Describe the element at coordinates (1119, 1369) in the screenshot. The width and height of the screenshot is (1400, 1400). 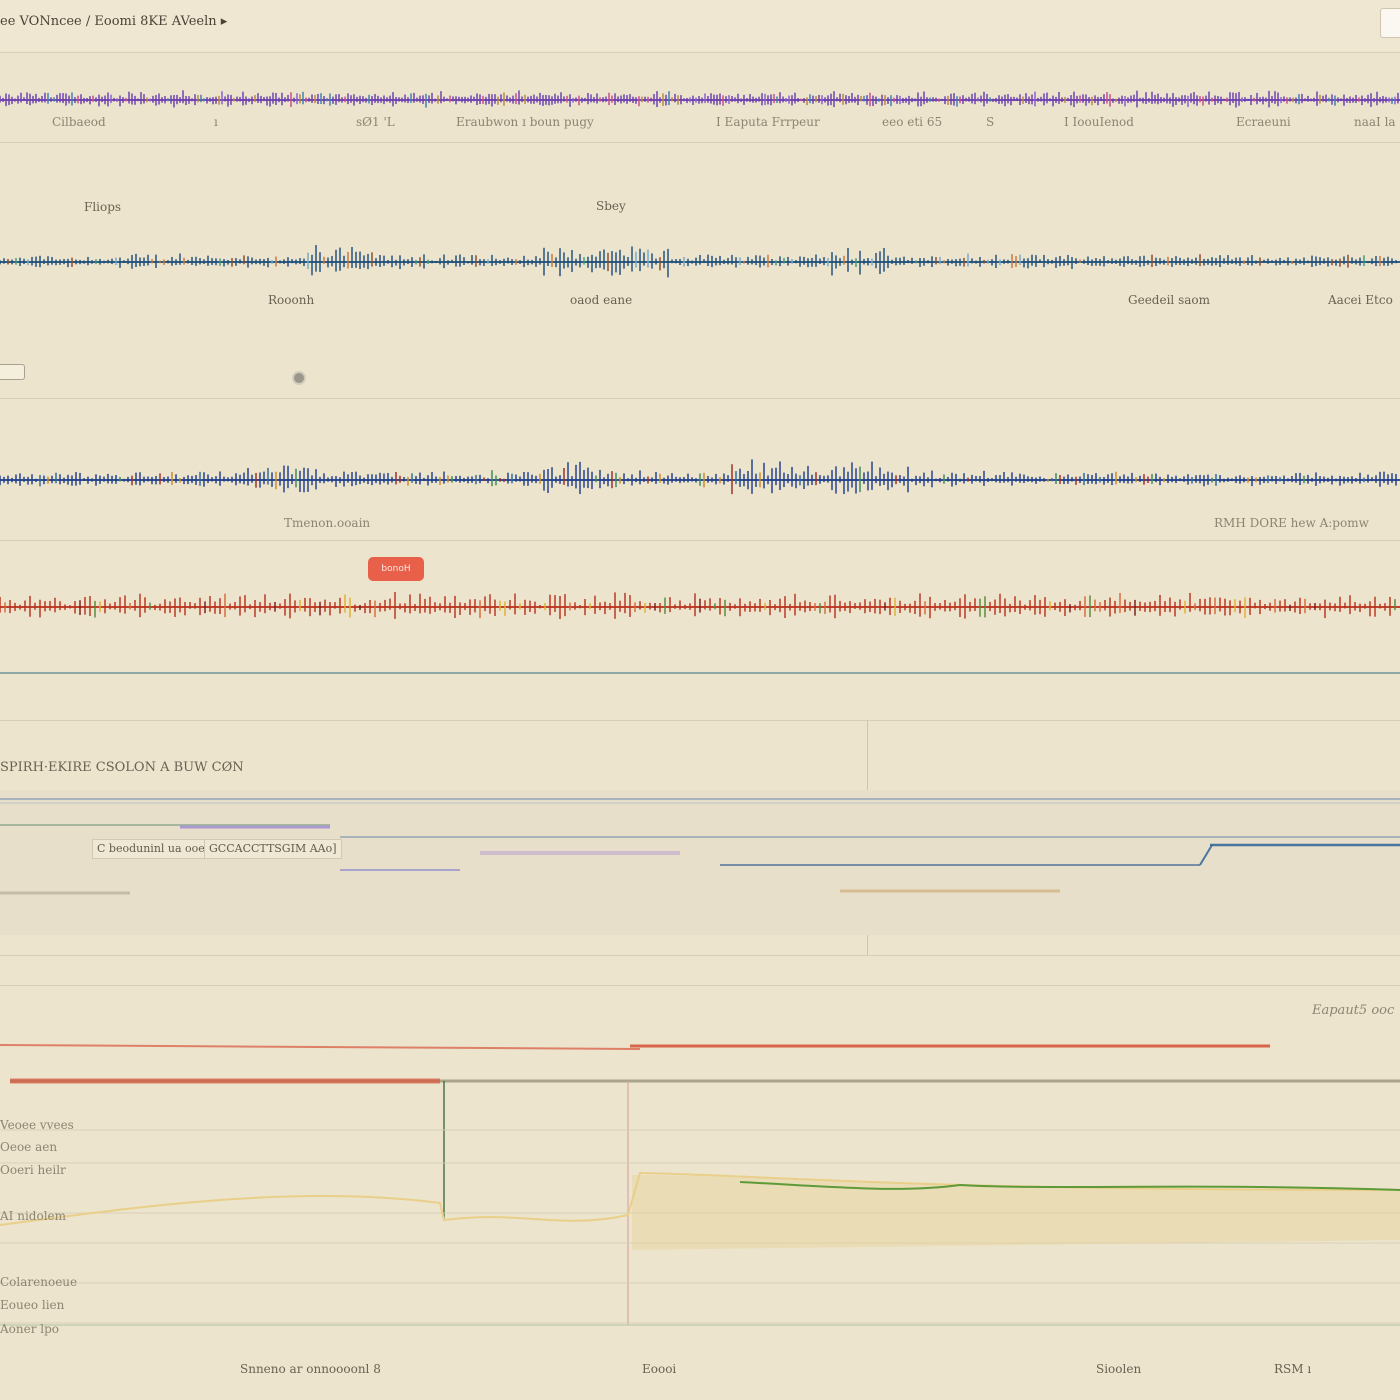
I see `footer-label: Sioolen` at that location.